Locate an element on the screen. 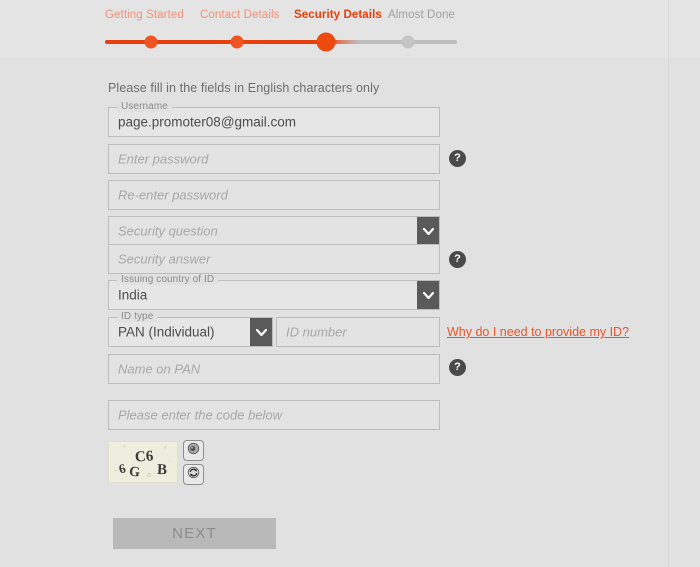 The height and width of the screenshot is (567, 700). captcha-char: G is located at coordinates (134, 472).